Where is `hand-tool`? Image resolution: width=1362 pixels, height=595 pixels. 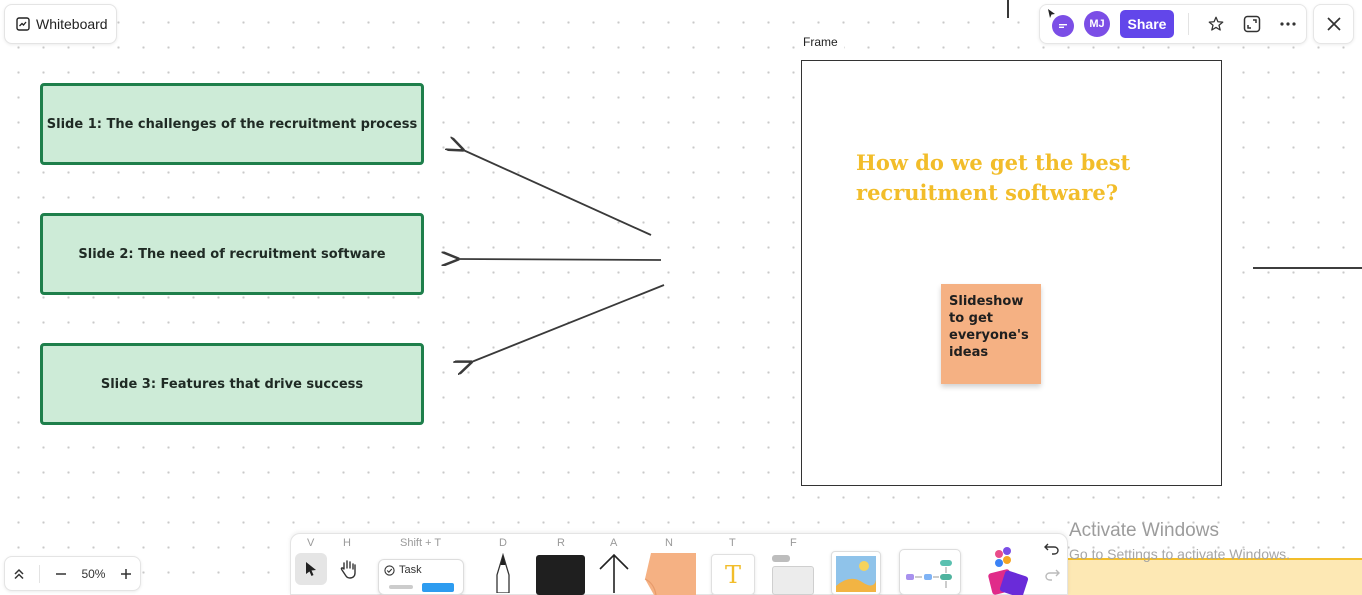 hand-tool is located at coordinates (348, 569).